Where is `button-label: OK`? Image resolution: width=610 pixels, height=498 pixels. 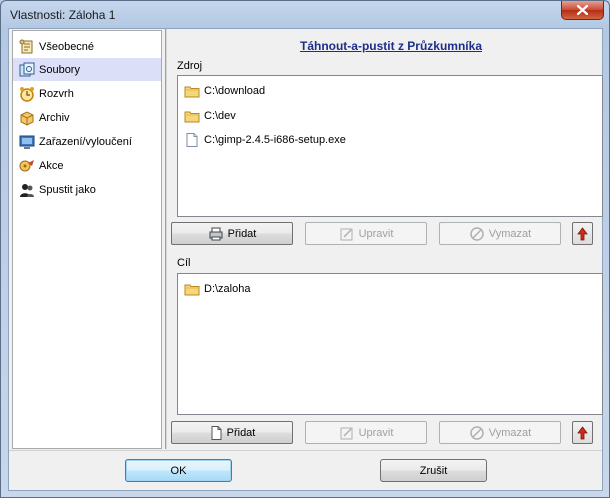
button-label: OK is located at coordinates (178, 470).